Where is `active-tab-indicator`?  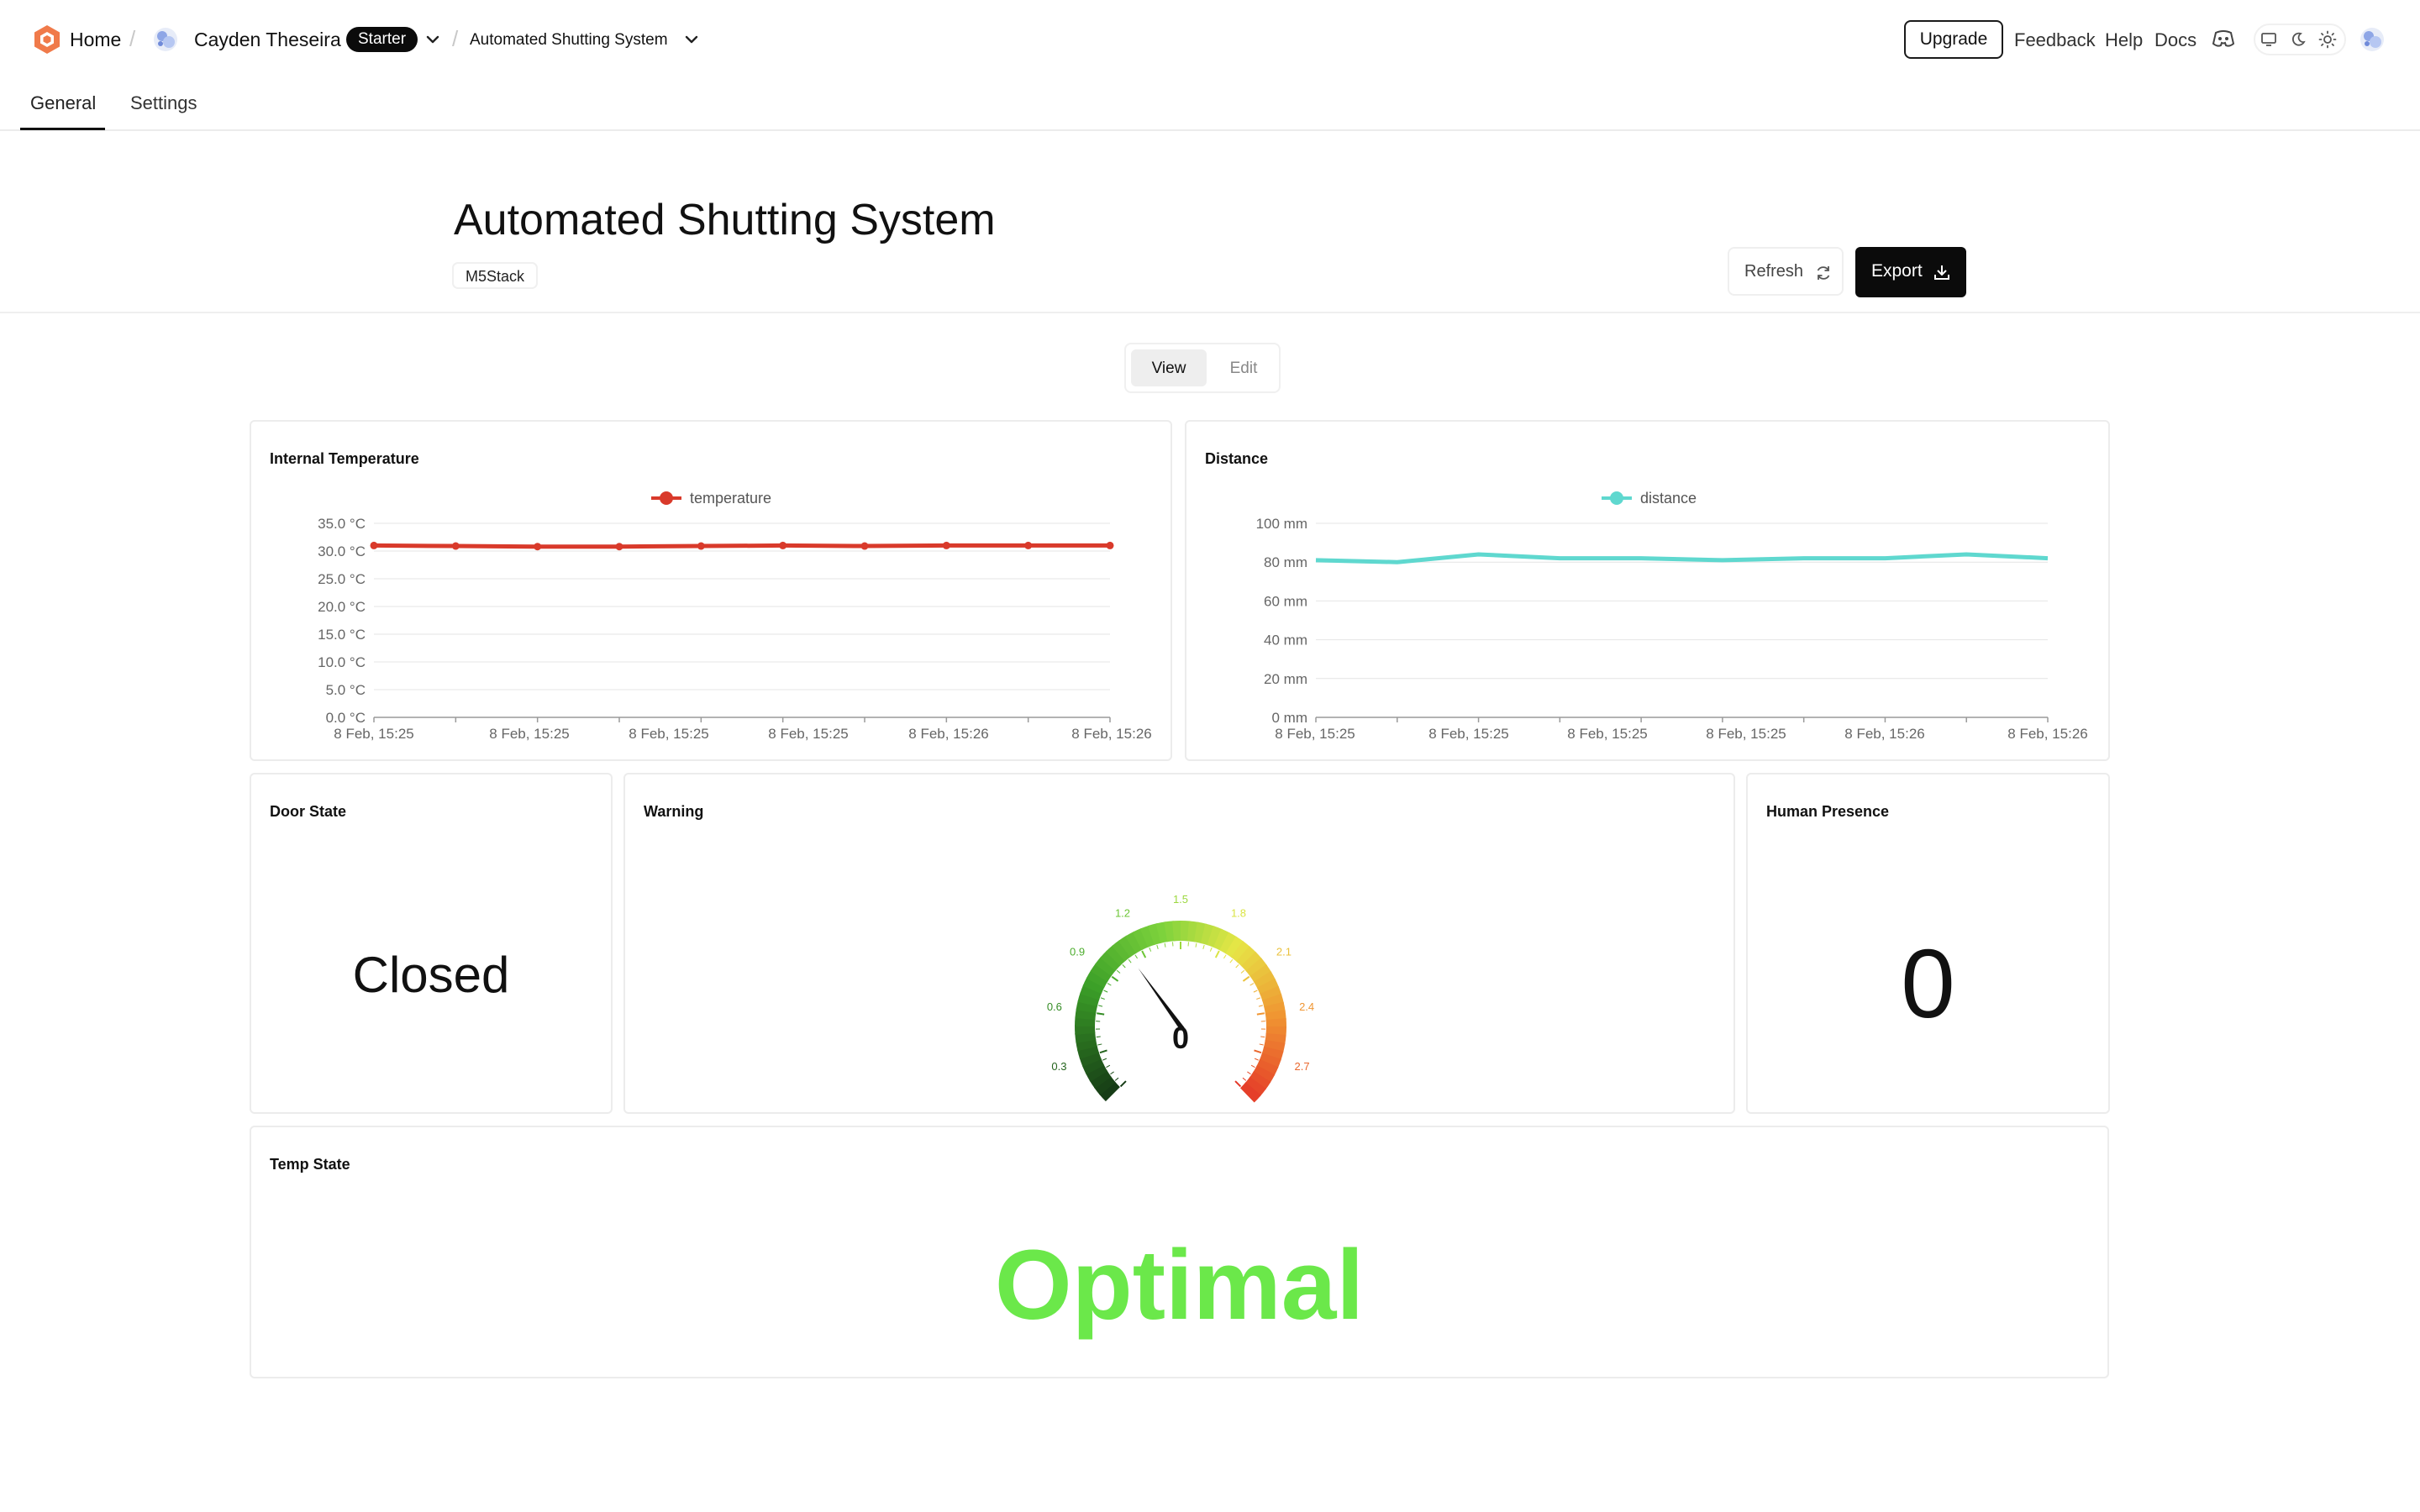 active-tab-indicator is located at coordinates (62, 129).